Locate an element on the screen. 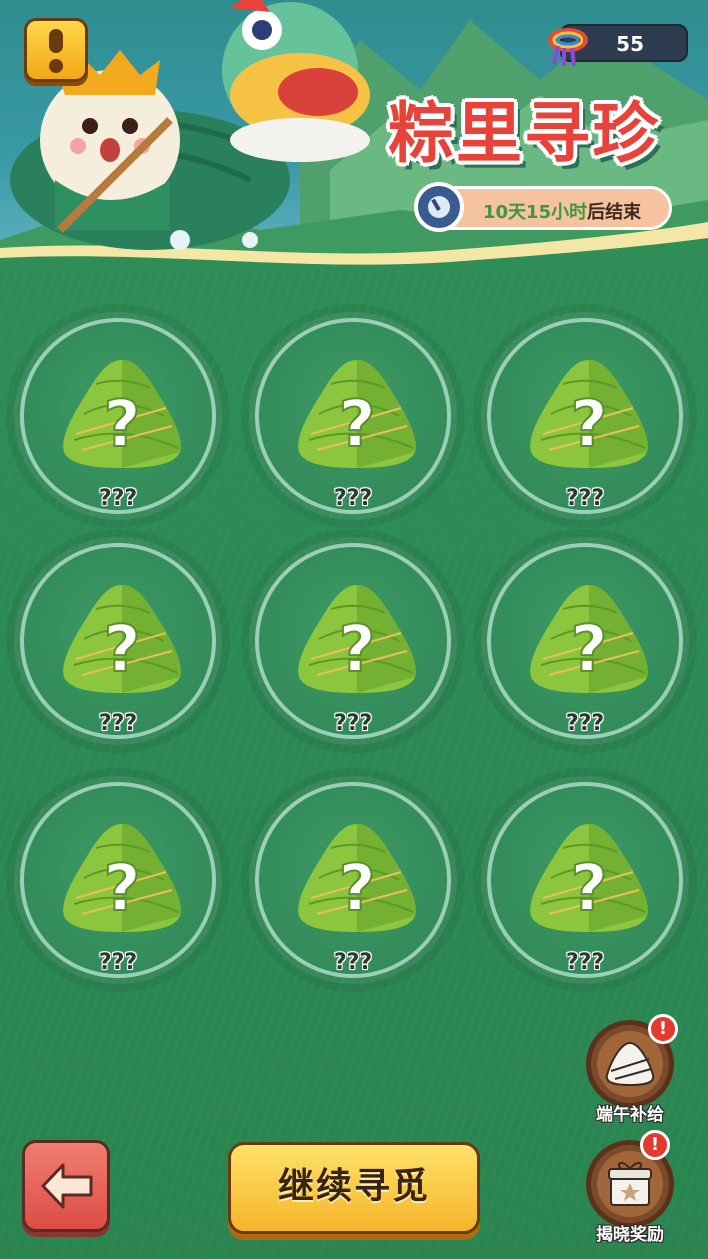 This screenshot has width=708, height=1259. supply-alert-badge: ! is located at coordinates (663, 1029).